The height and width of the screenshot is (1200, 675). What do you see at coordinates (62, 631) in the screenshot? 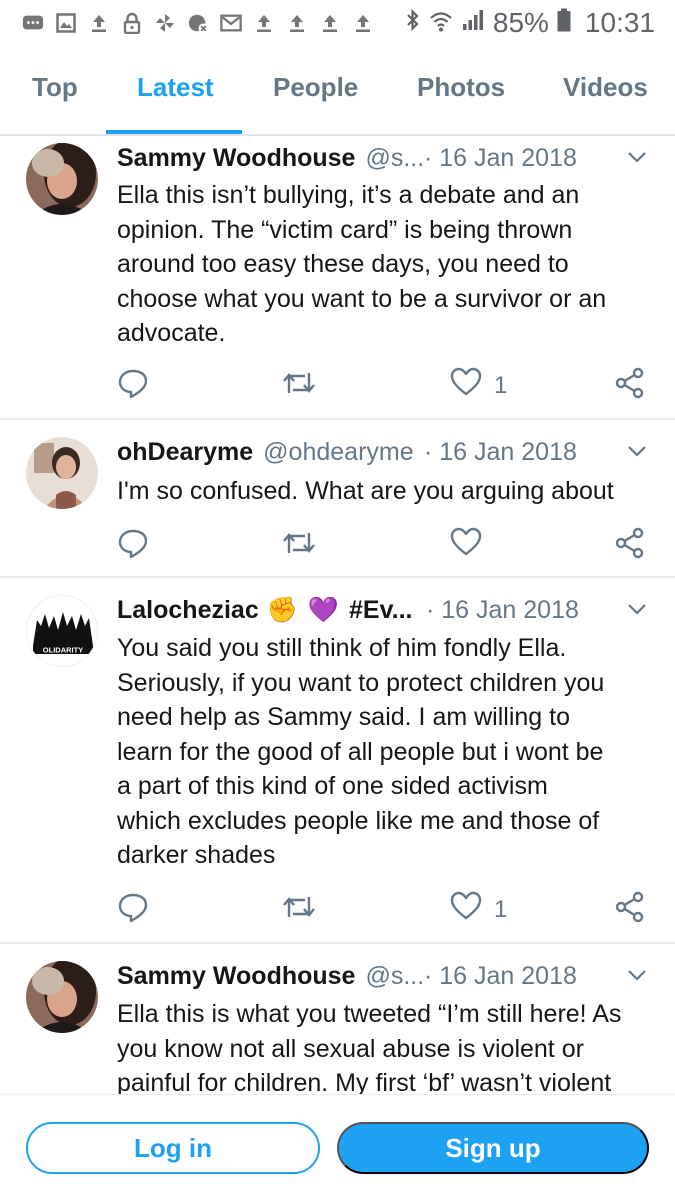
I see `avatar: OLIDARITY` at bounding box center [62, 631].